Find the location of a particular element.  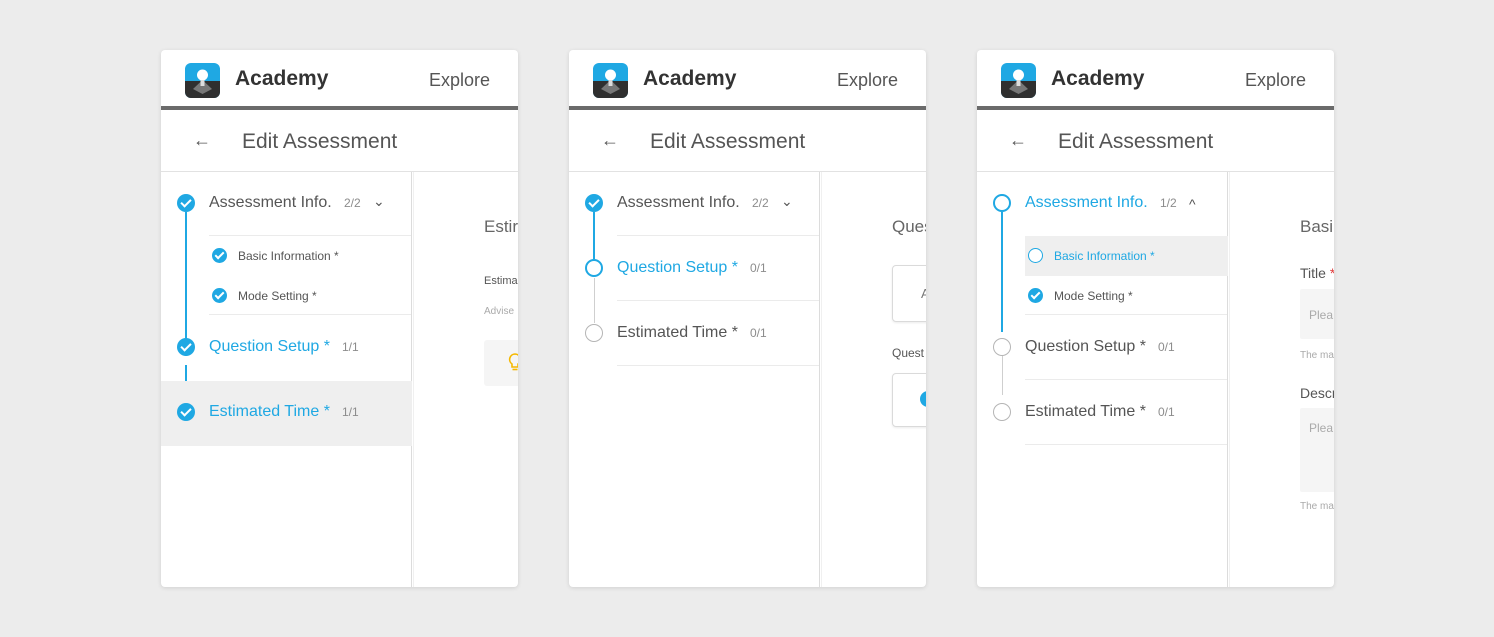

question-card: A is located at coordinates (909, 293).